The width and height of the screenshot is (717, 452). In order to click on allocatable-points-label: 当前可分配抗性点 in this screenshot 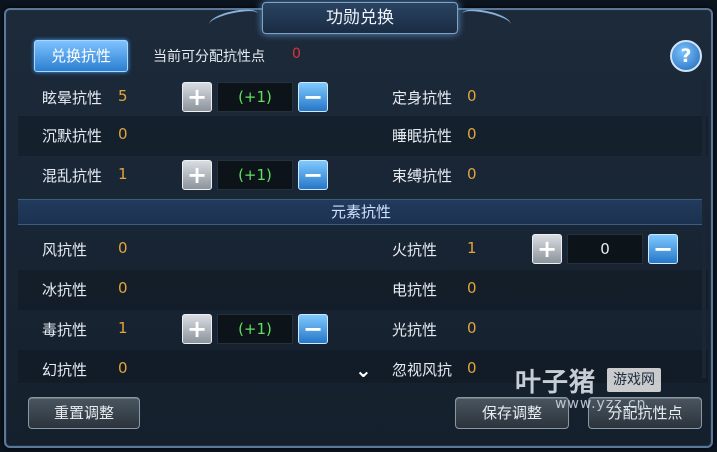, I will do `click(209, 57)`.